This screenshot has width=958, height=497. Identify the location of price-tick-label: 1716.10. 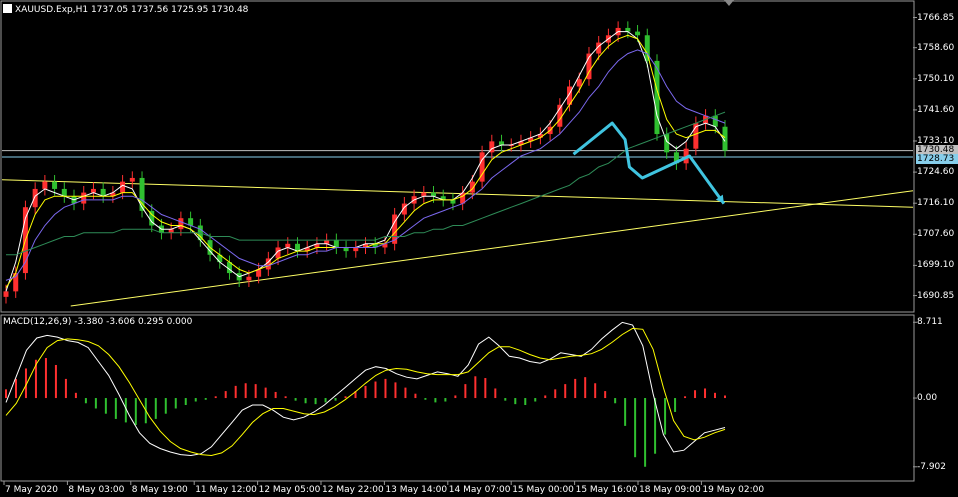
(936, 203).